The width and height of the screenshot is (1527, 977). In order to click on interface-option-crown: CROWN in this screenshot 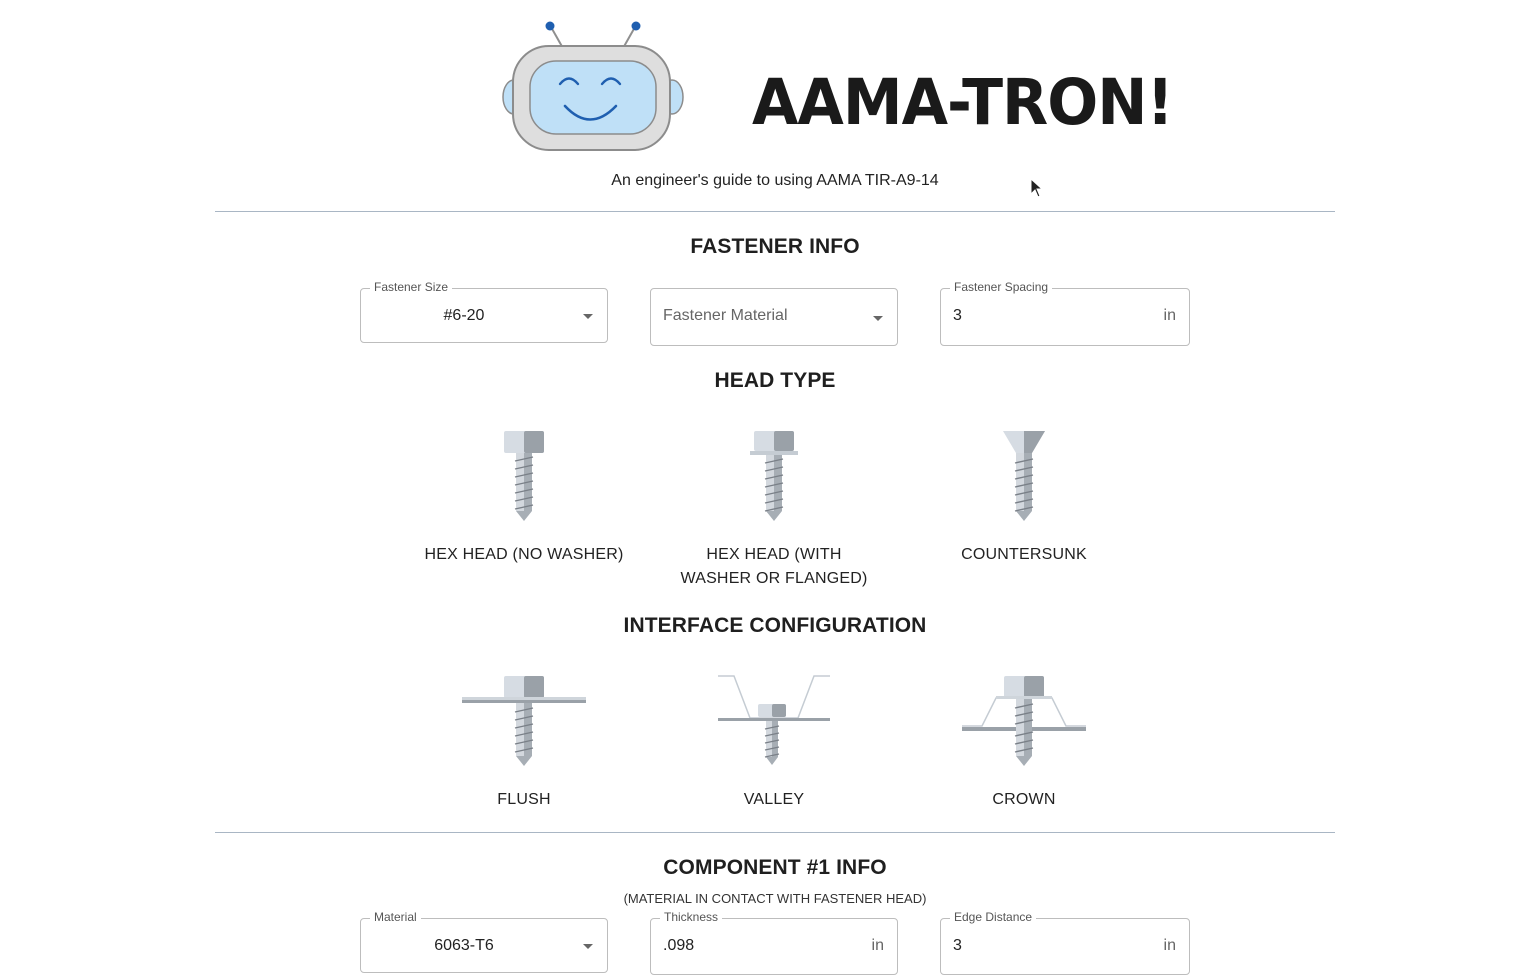, I will do `click(1024, 743)`.